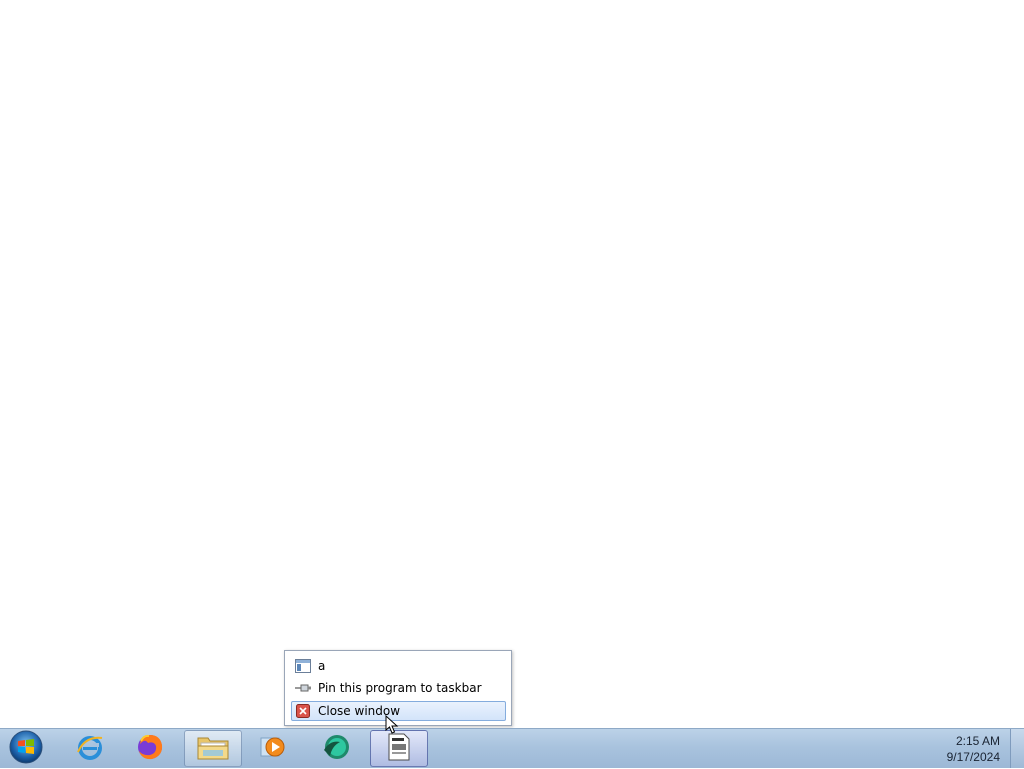 The height and width of the screenshot is (769, 1024). I want to click on system-clock: 2:15 AM 9/17/2024, so click(960, 749).